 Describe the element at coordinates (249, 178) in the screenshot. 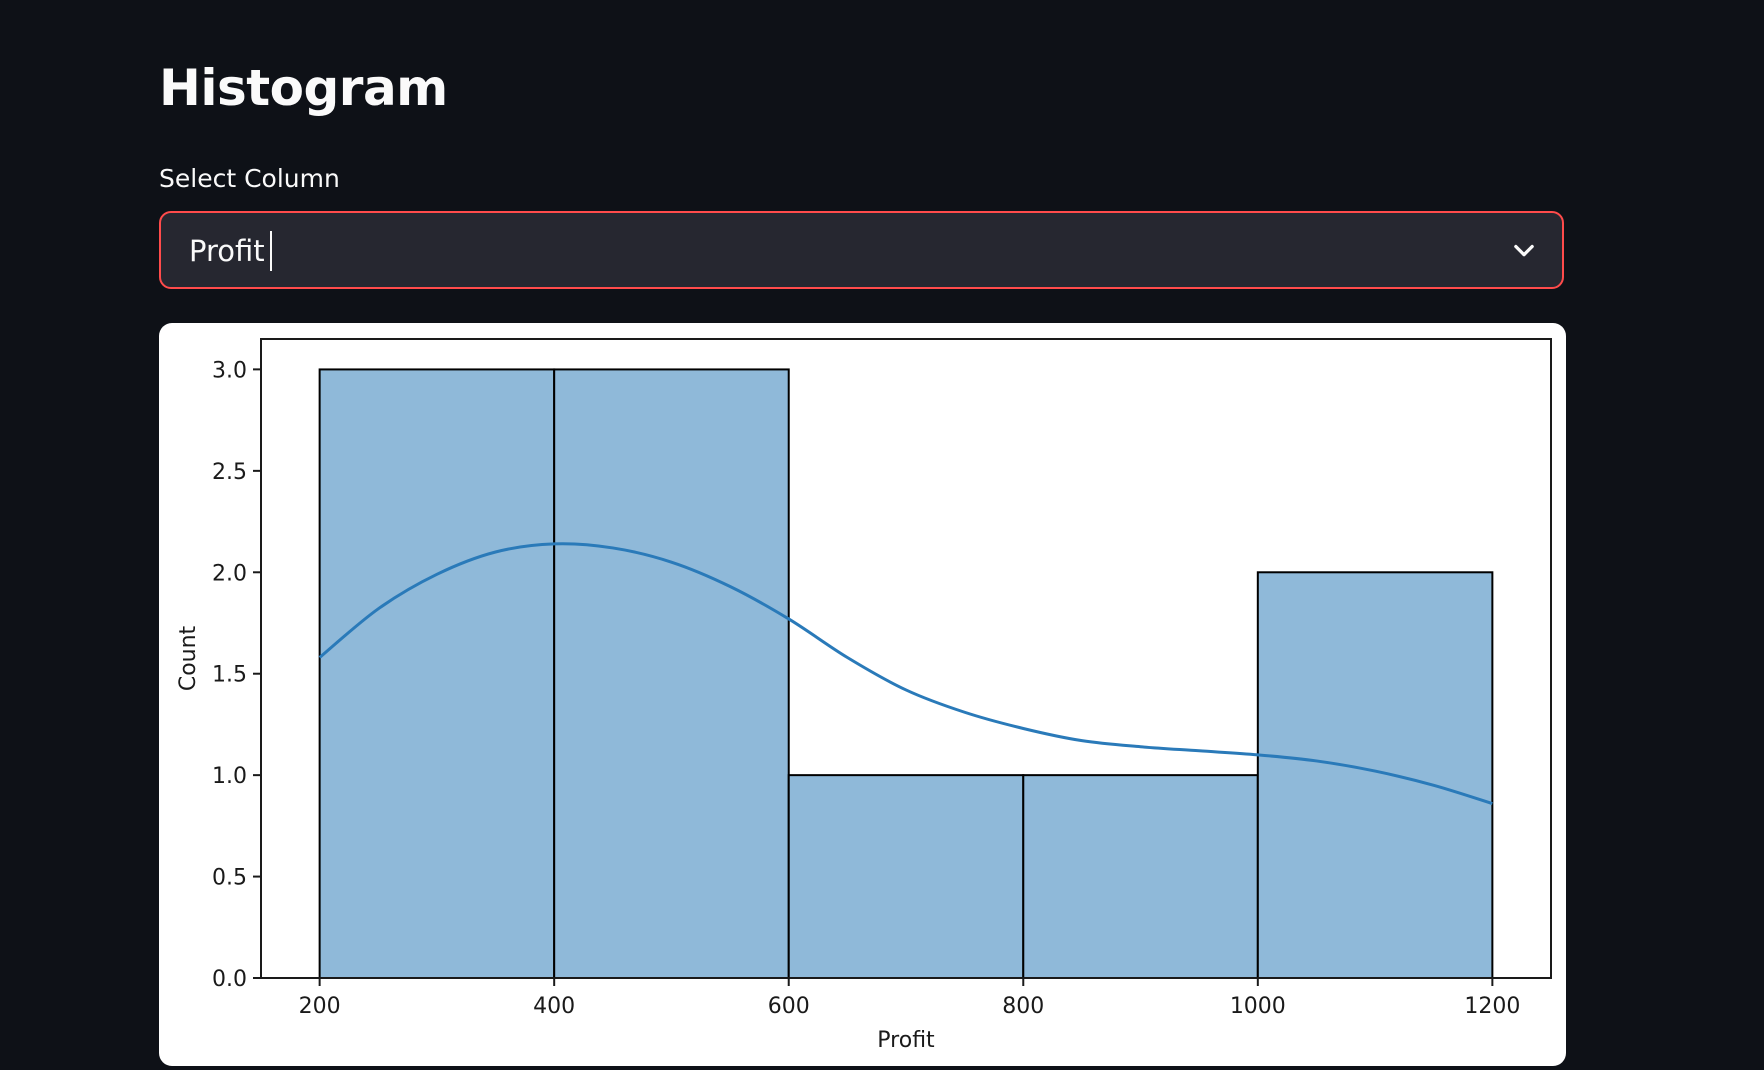

I see `select-column-label: Select Column` at that location.